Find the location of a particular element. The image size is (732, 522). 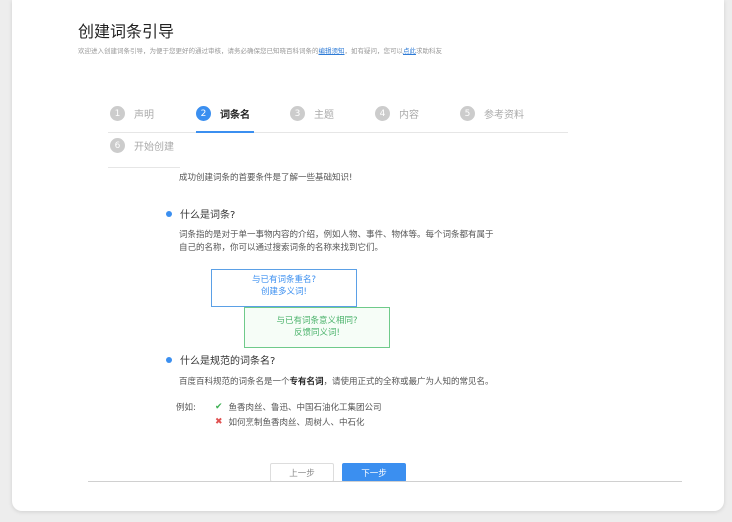

step-label: 声明 is located at coordinates (144, 115).